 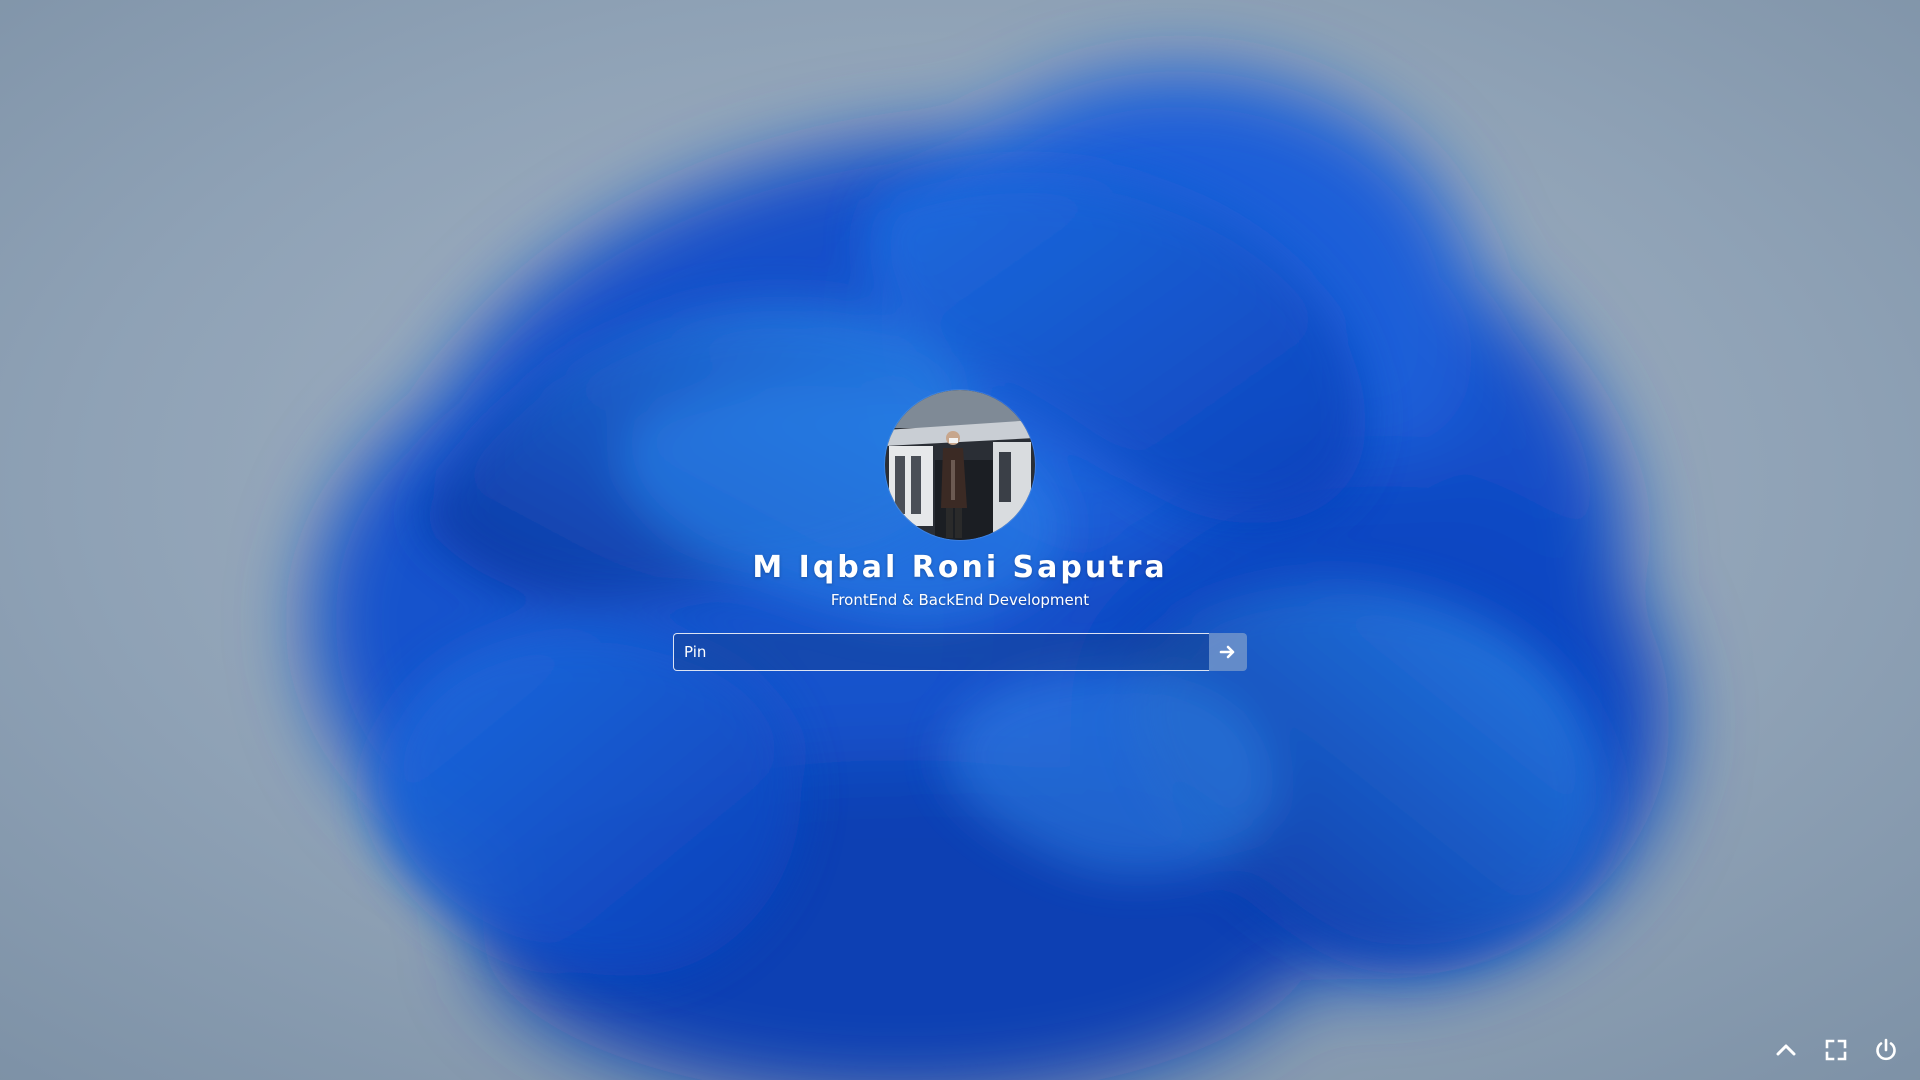 I want to click on arrow-right-icon, so click(x=1227, y=652).